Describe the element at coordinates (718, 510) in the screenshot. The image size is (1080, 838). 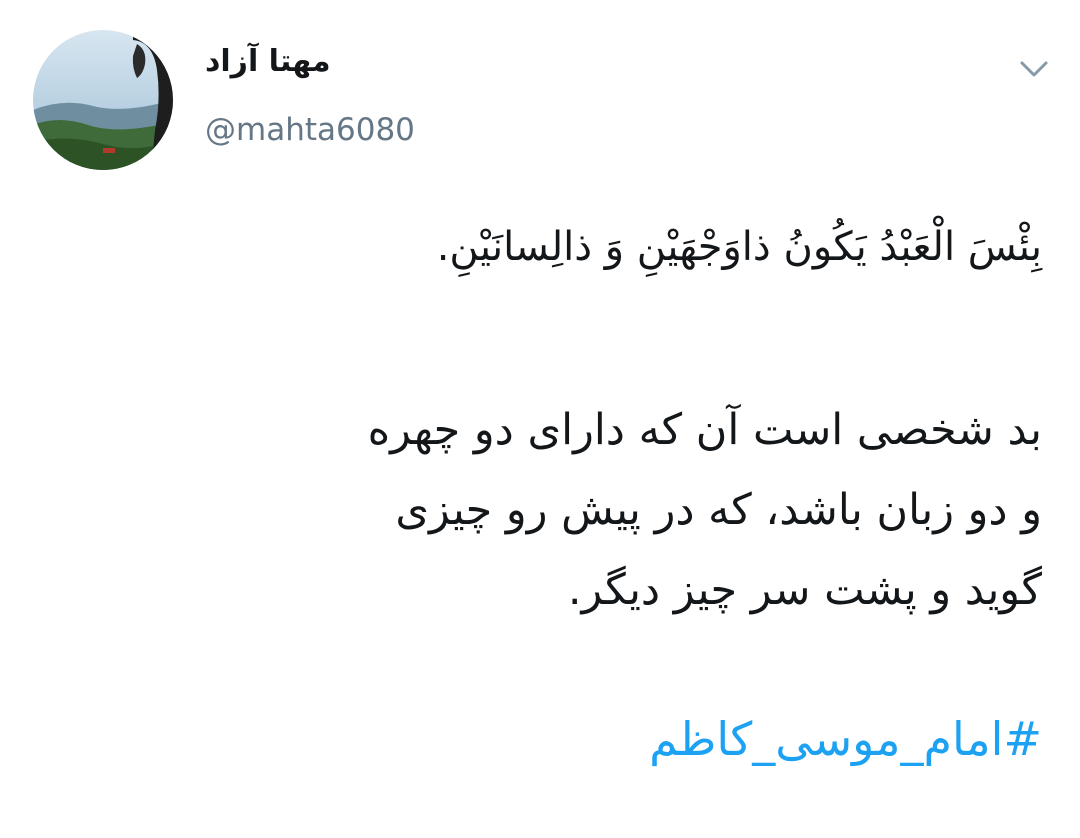
I see `tweet-text-line: و دو زبان باشد، که در پیش رو چیزی` at that location.